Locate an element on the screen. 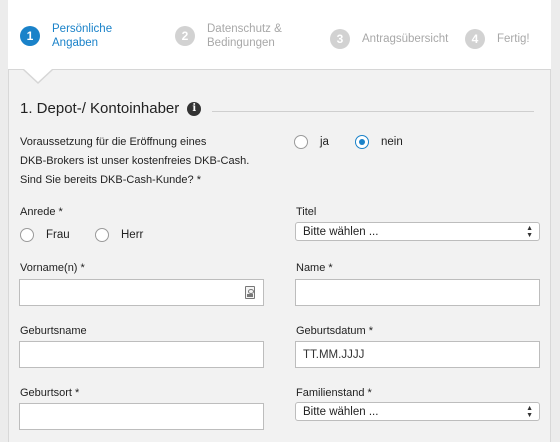 This screenshot has width=560, height=442. info-icon: i is located at coordinates (194, 108).